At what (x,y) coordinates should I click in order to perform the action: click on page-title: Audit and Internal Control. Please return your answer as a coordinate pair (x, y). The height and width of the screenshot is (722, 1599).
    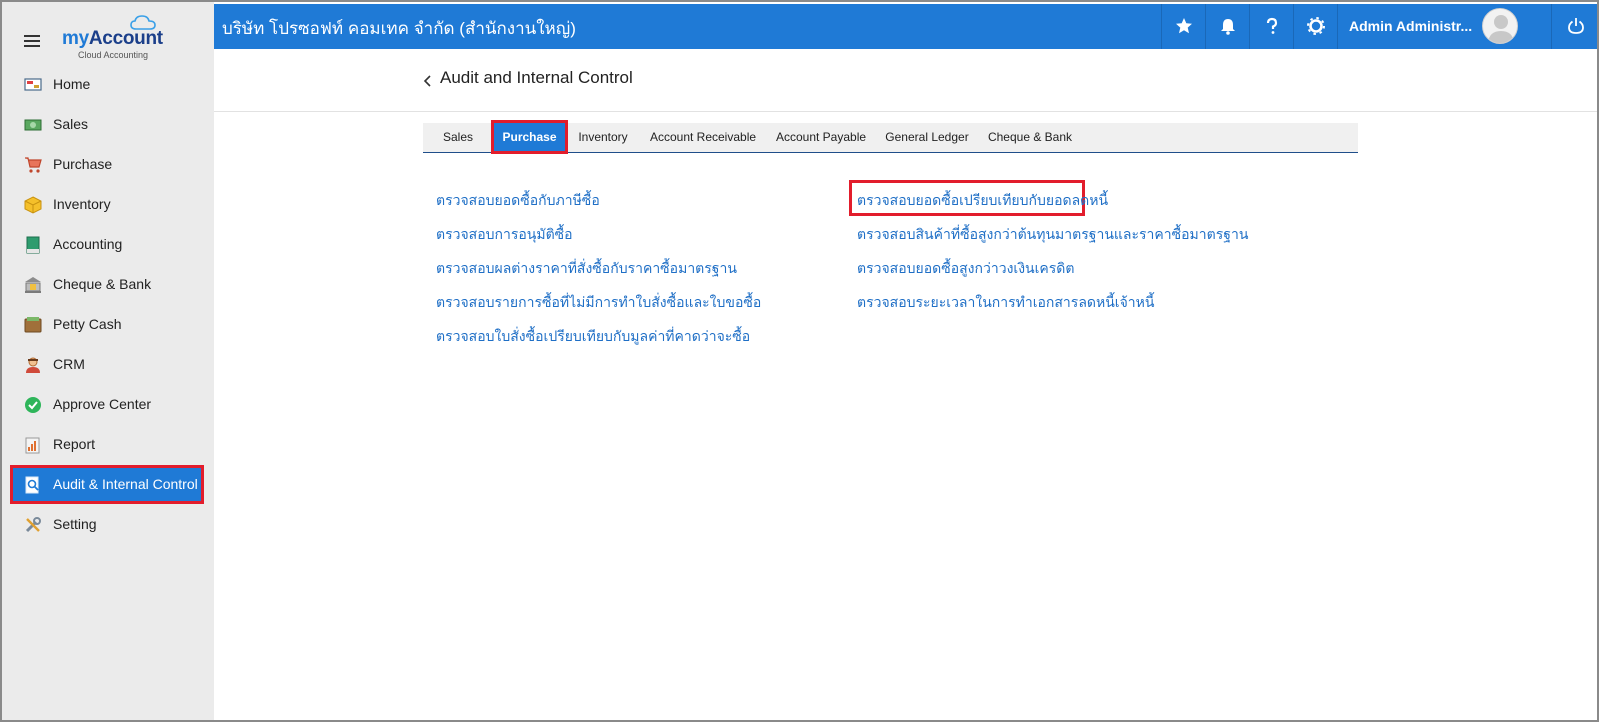
    Looking at the image, I should click on (536, 77).